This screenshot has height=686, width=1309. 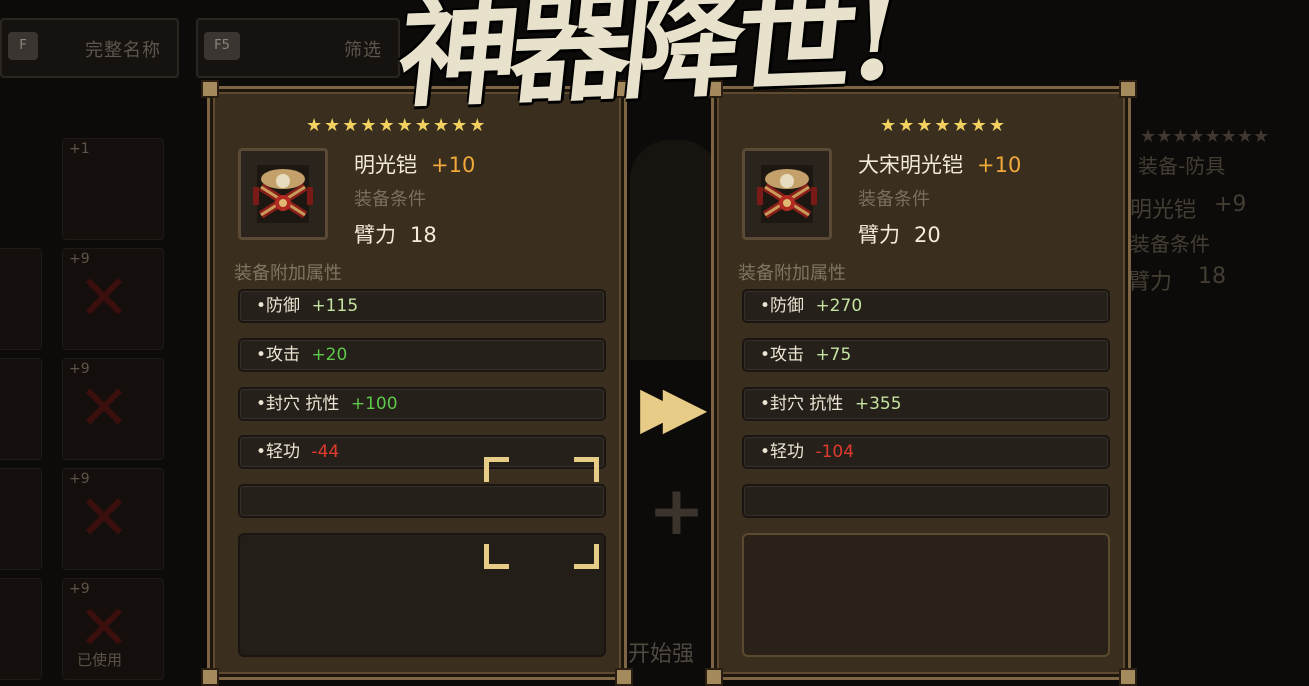 I want to click on start-enhance-button: 开始强, so click(x=661, y=652).